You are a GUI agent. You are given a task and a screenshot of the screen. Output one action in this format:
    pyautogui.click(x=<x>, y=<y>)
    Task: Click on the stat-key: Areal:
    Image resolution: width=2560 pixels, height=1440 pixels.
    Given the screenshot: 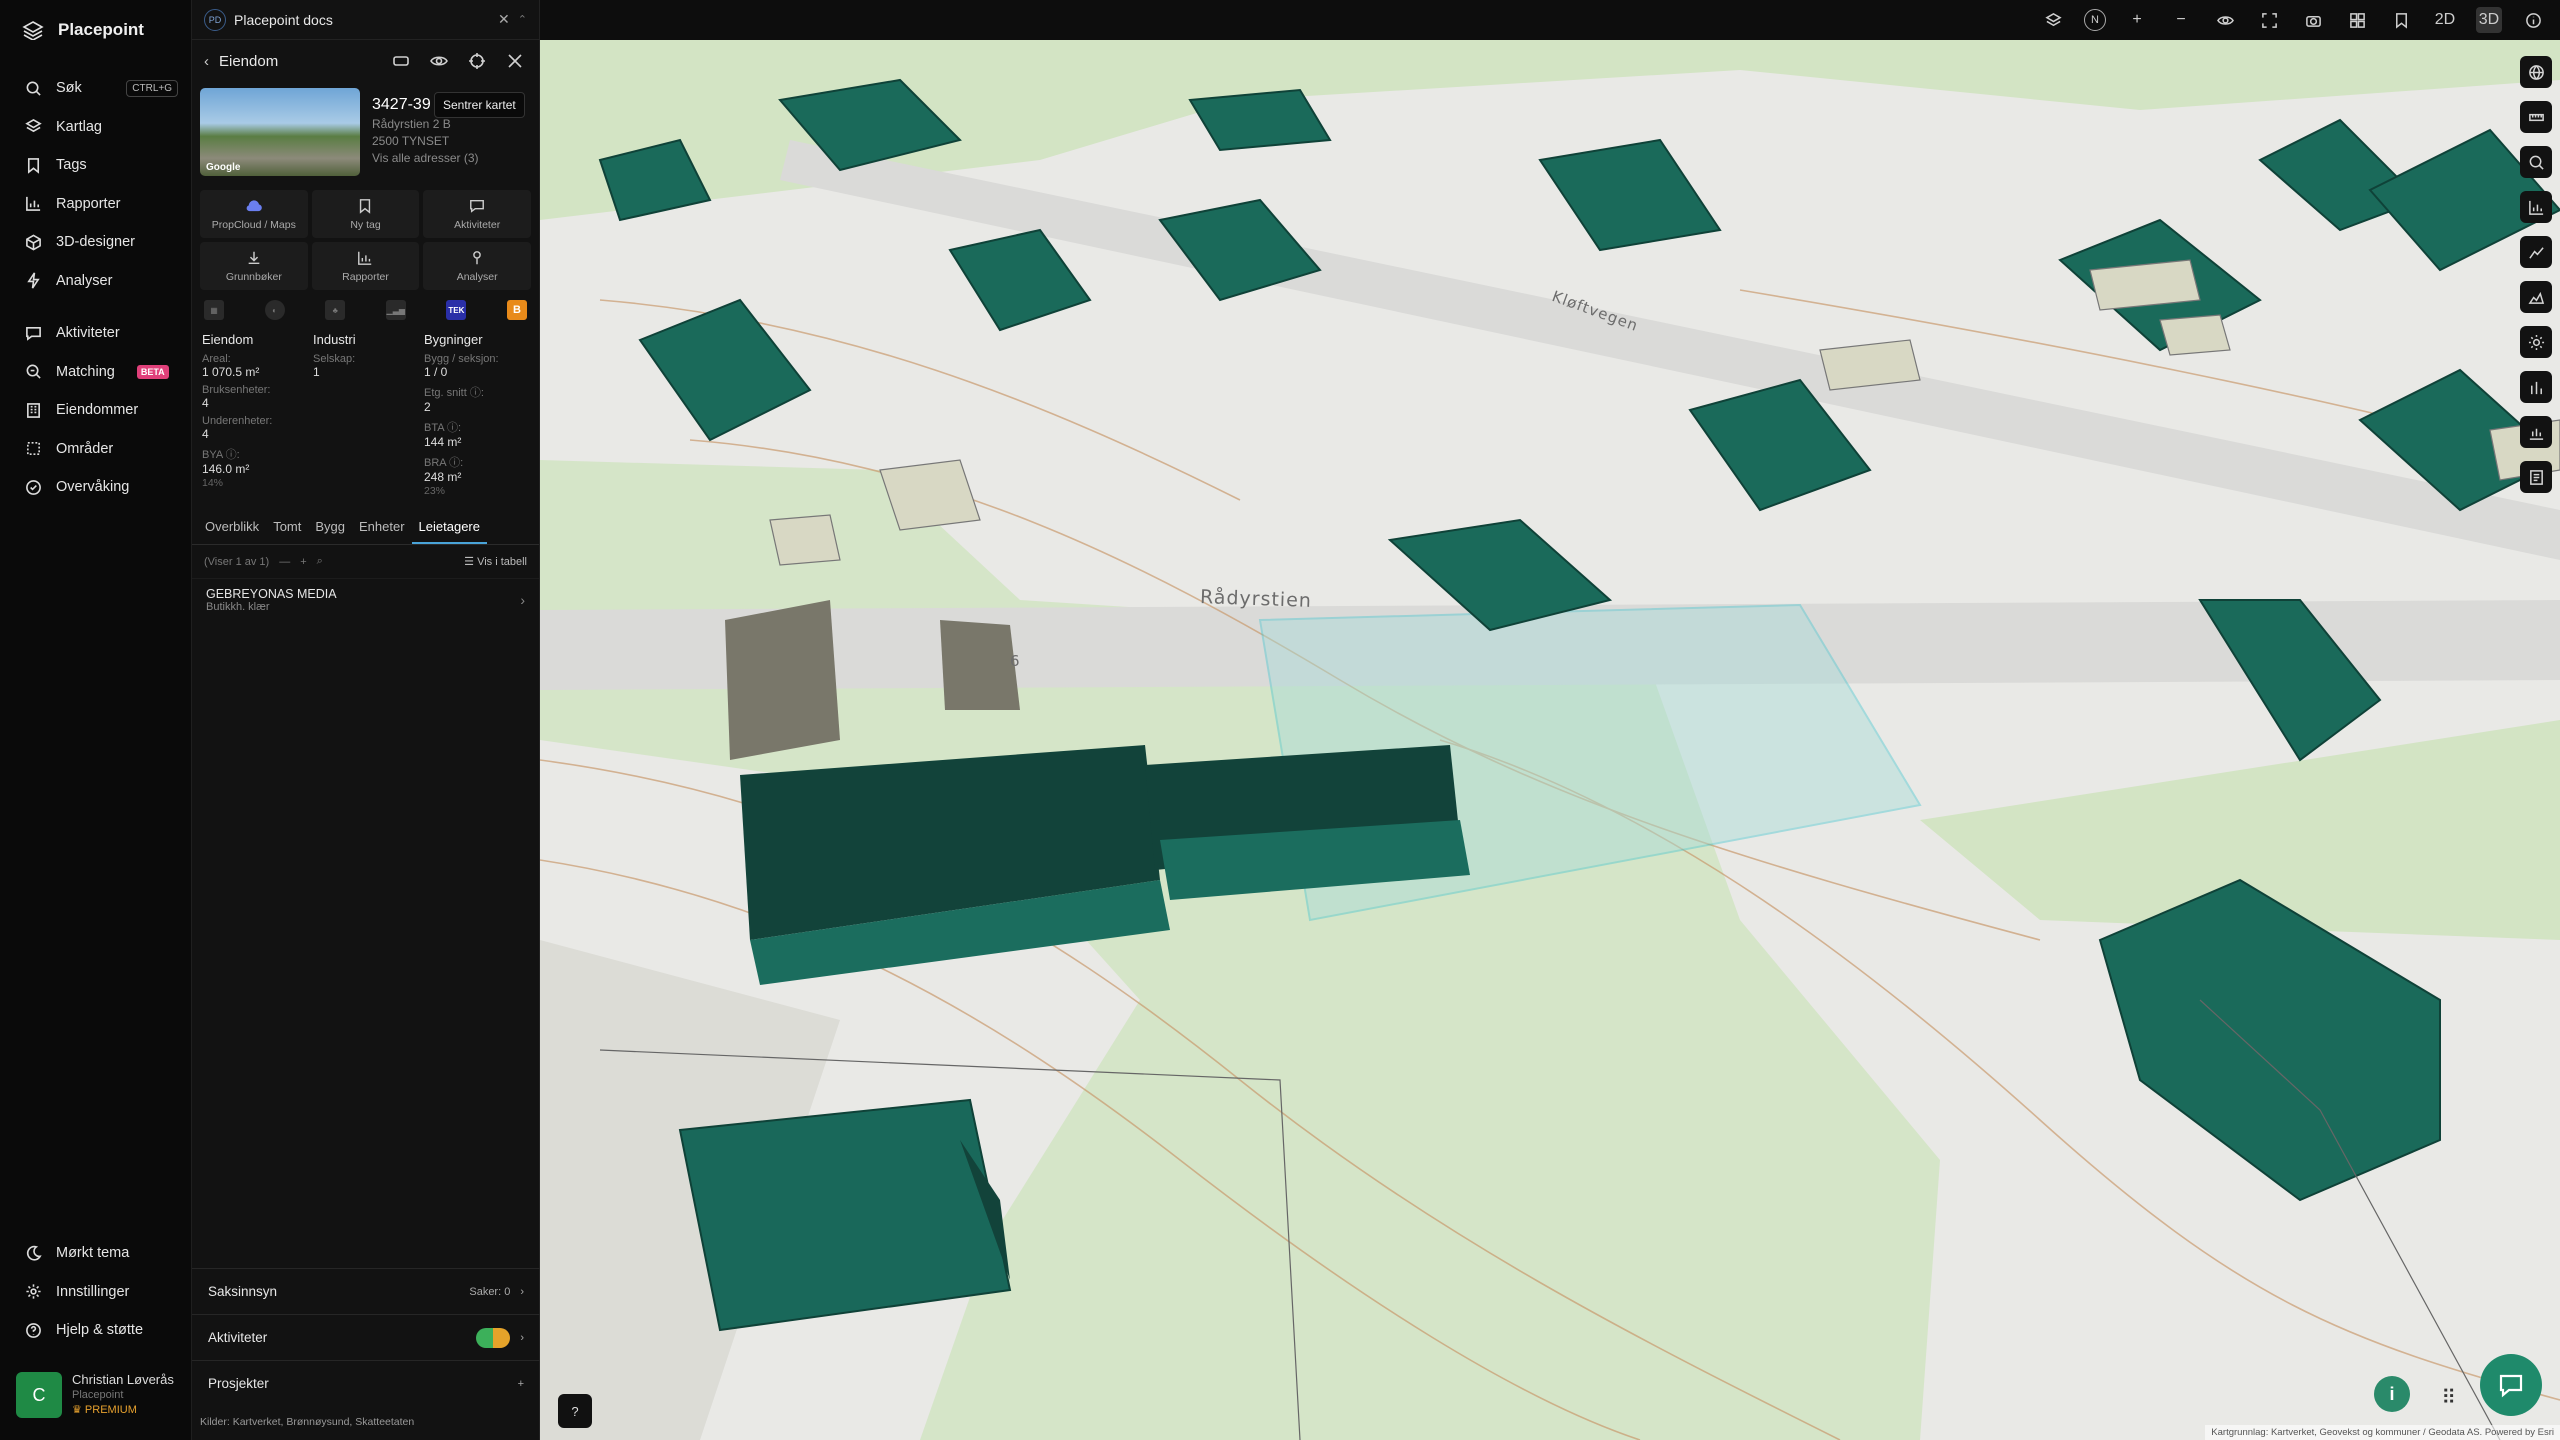 What is the action you would take?
    pyautogui.click(x=216, y=359)
    